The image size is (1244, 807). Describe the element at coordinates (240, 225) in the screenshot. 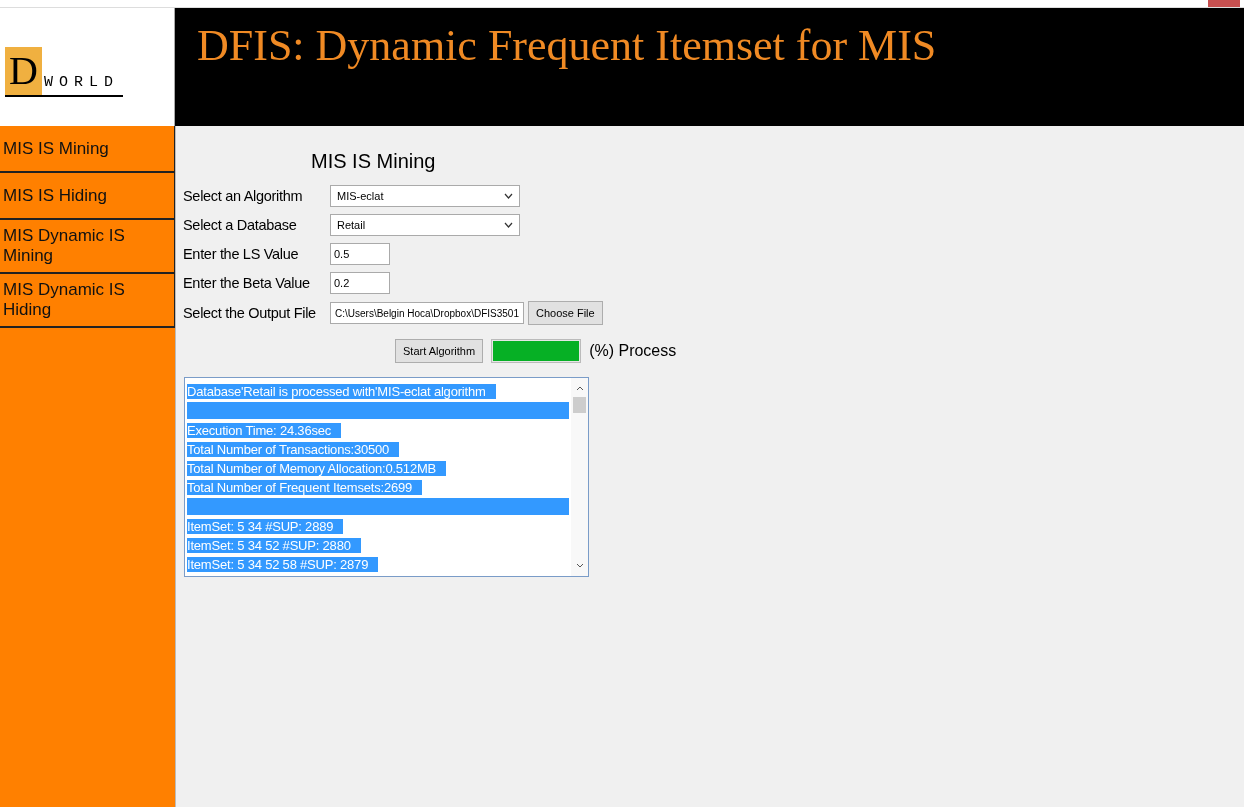

I see `field-label: Select a Database` at that location.